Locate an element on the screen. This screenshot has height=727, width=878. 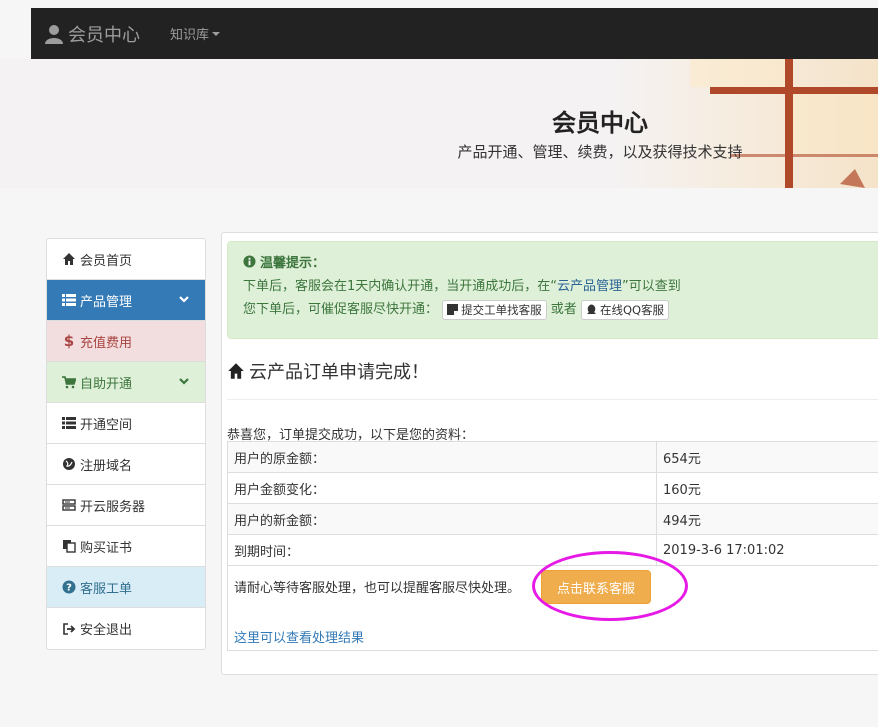
info-circle-icon is located at coordinates (249, 261).